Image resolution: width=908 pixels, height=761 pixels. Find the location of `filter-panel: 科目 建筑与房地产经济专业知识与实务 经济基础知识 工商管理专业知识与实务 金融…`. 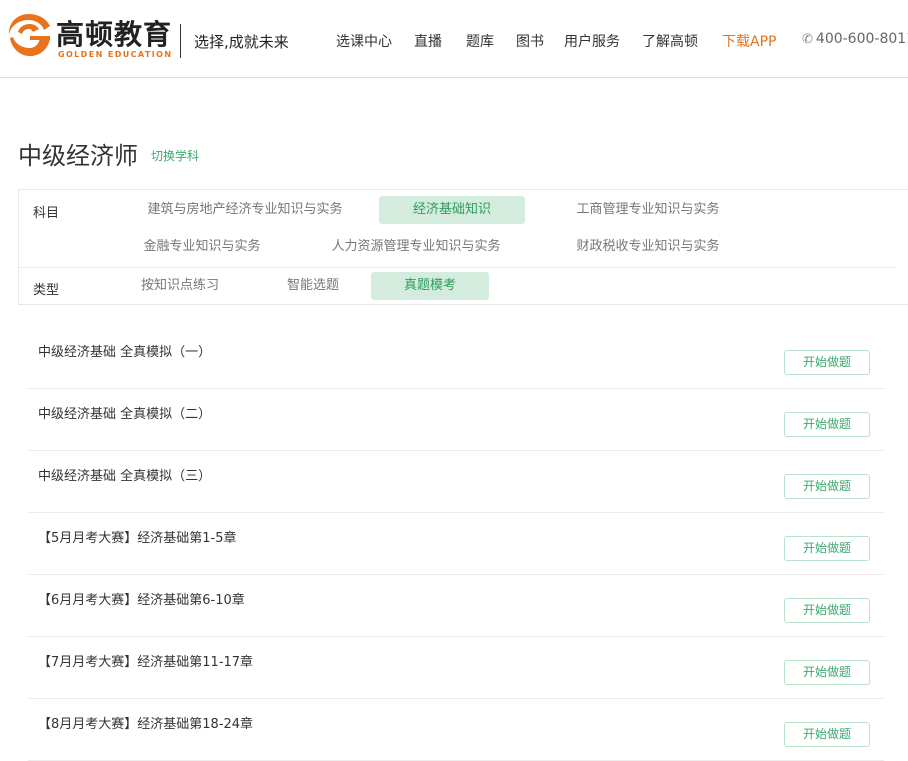

filter-panel: 科目 建筑与房地产经济专业知识与实务 经济基础知识 工商管理专业知识与实务 金融… is located at coordinates (463, 247).